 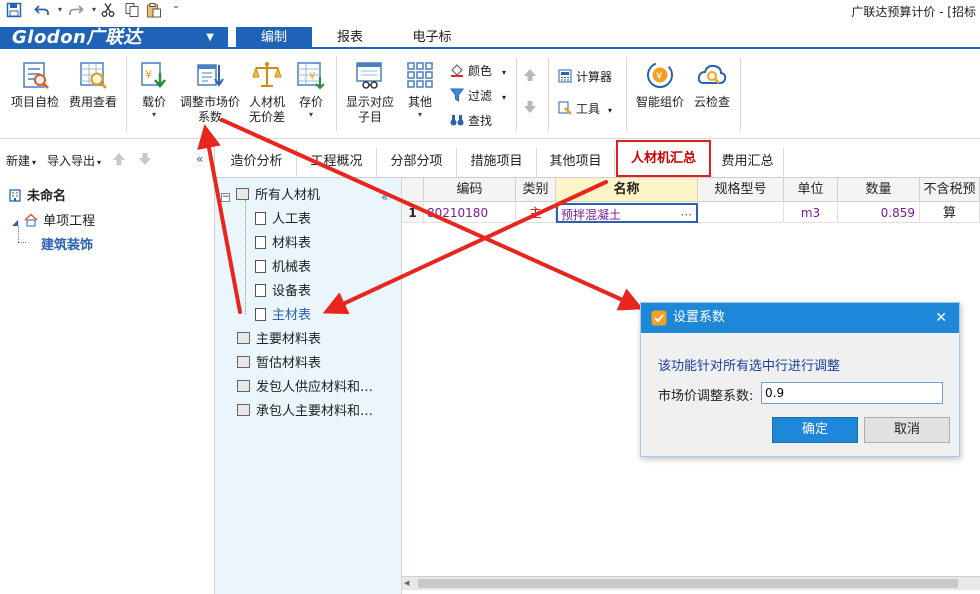 What do you see at coordinates (18, 161) in the screenshot?
I see `new-label: 新建` at bounding box center [18, 161].